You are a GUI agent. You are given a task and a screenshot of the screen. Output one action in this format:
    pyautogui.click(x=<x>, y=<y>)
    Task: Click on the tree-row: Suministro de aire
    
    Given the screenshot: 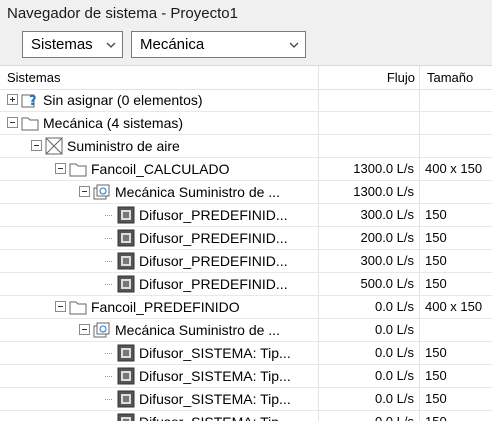 What is the action you would take?
    pyautogui.click(x=246, y=146)
    